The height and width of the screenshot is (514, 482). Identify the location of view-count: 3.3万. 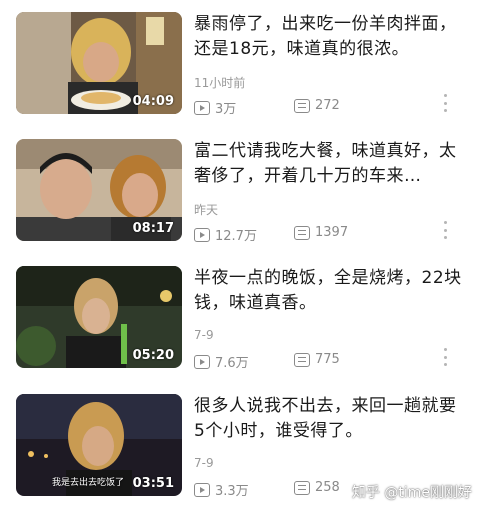
(221, 489).